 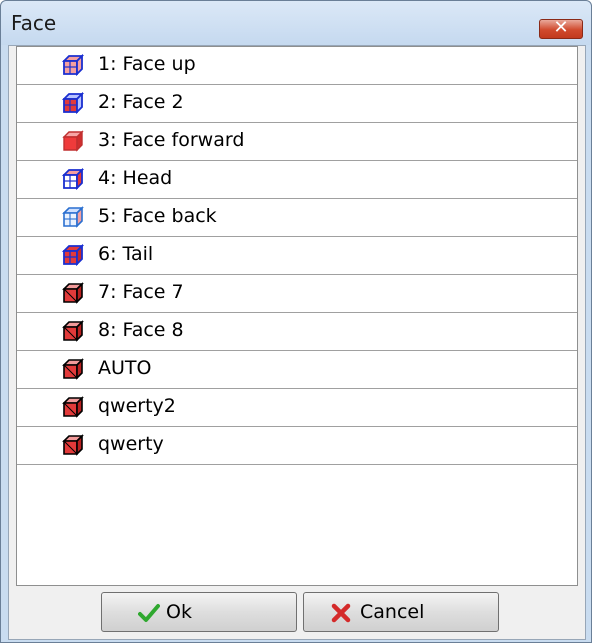 What do you see at coordinates (297, 446) in the screenshot?
I see `list-item: qwerty` at bounding box center [297, 446].